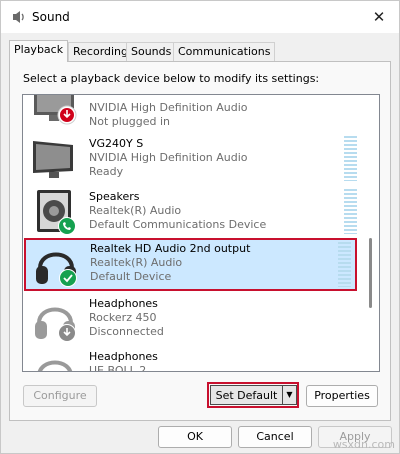 The height and width of the screenshot is (454, 400). Describe the element at coordinates (51, 17) in the screenshot. I see `window-title: Sound` at that location.